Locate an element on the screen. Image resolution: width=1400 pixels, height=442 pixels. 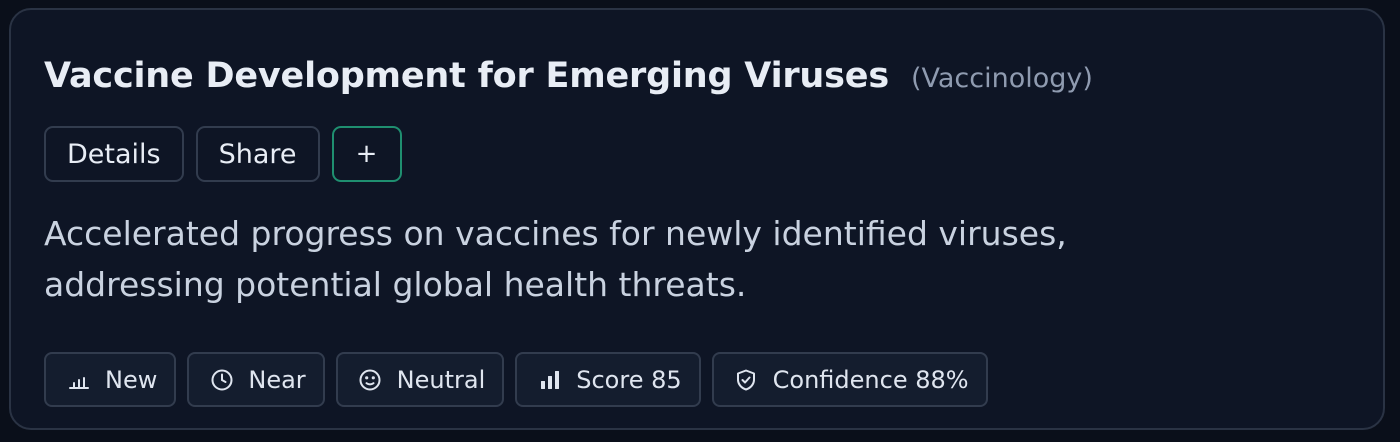
shield-check-icon is located at coordinates (746, 379).